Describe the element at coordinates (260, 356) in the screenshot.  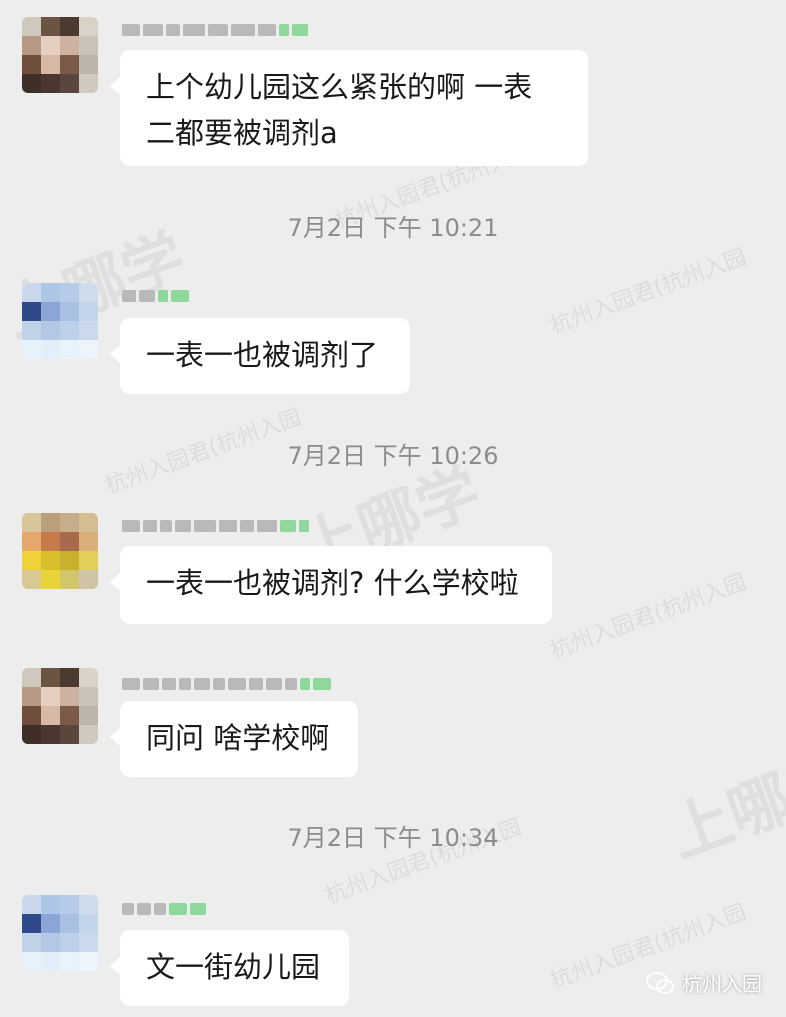
I see `message-bubble: 一表一也被调剂了` at that location.